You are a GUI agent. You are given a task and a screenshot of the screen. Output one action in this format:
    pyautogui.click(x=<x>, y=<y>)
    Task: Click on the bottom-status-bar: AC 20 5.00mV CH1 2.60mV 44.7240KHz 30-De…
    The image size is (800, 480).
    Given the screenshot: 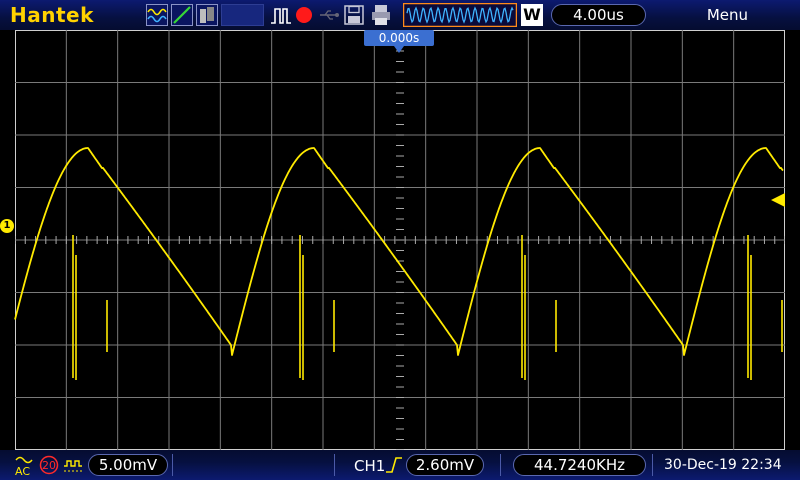 What is the action you would take?
    pyautogui.click(x=400, y=465)
    